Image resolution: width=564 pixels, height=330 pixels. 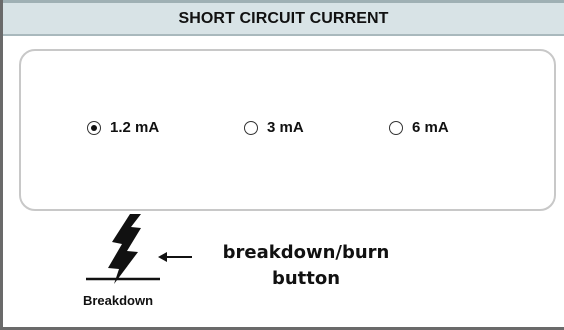 What do you see at coordinates (430, 127) in the screenshot?
I see `radio-label: 6 mA` at bounding box center [430, 127].